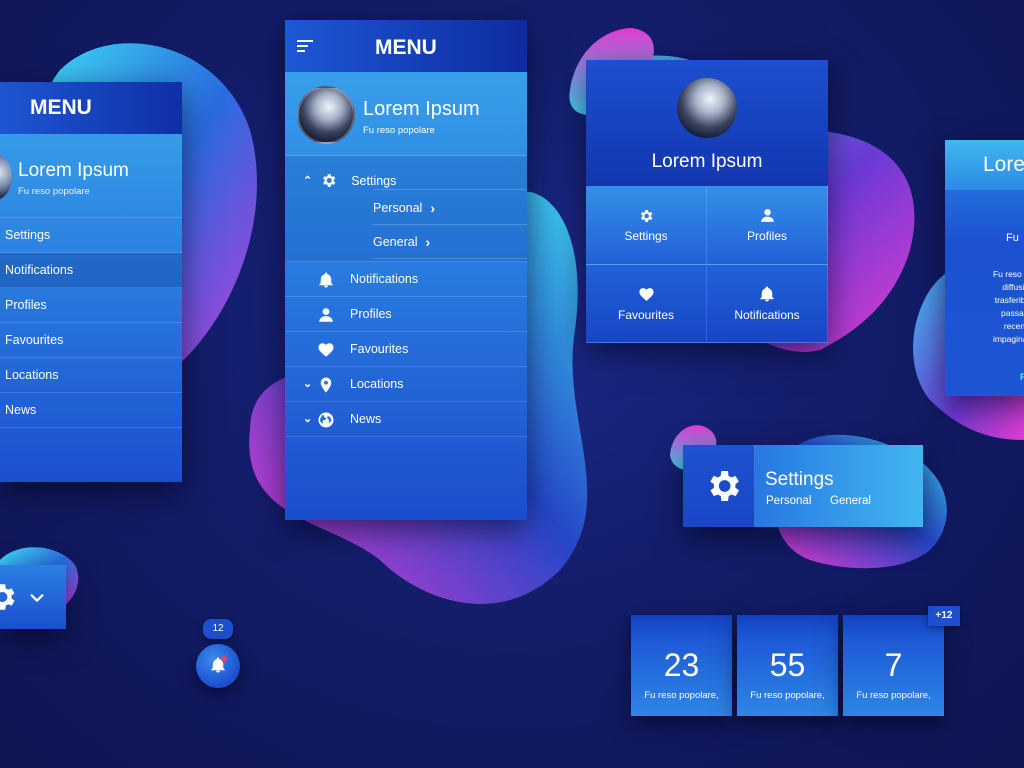 The width and height of the screenshot is (1024, 768). I want to click on menu-item-label: Profiles, so click(371, 314).